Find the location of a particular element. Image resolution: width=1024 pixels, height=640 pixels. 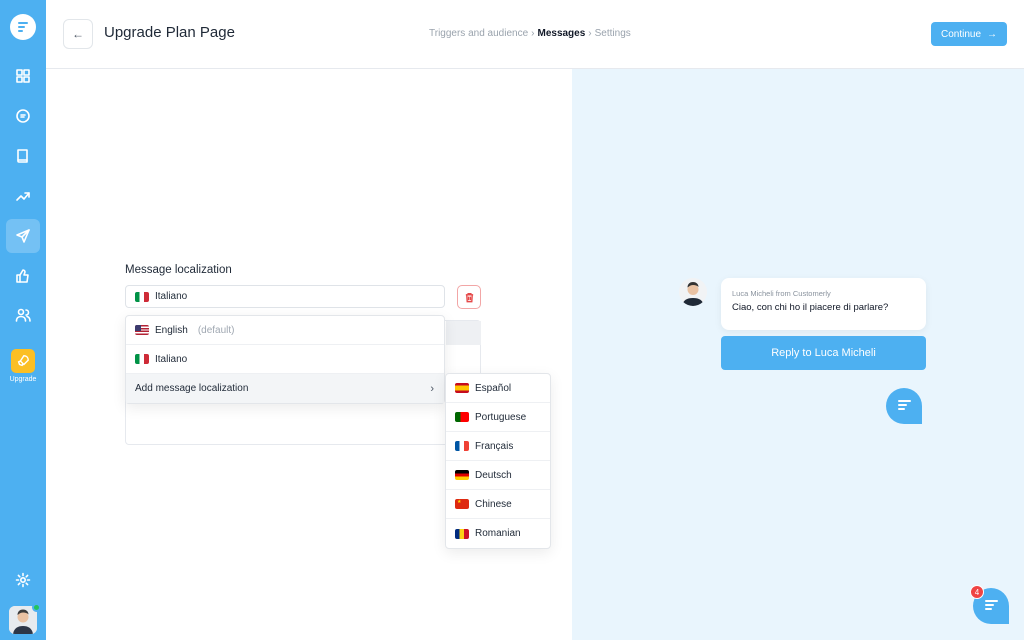

breadcrumb-messages: Messages is located at coordinates (561, 33).